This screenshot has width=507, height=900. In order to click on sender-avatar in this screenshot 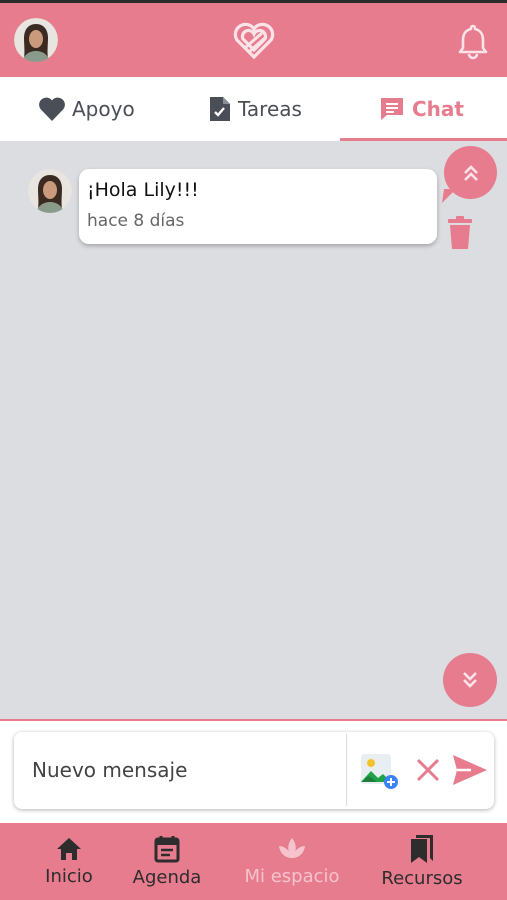, I will do `click(50, 191)`.